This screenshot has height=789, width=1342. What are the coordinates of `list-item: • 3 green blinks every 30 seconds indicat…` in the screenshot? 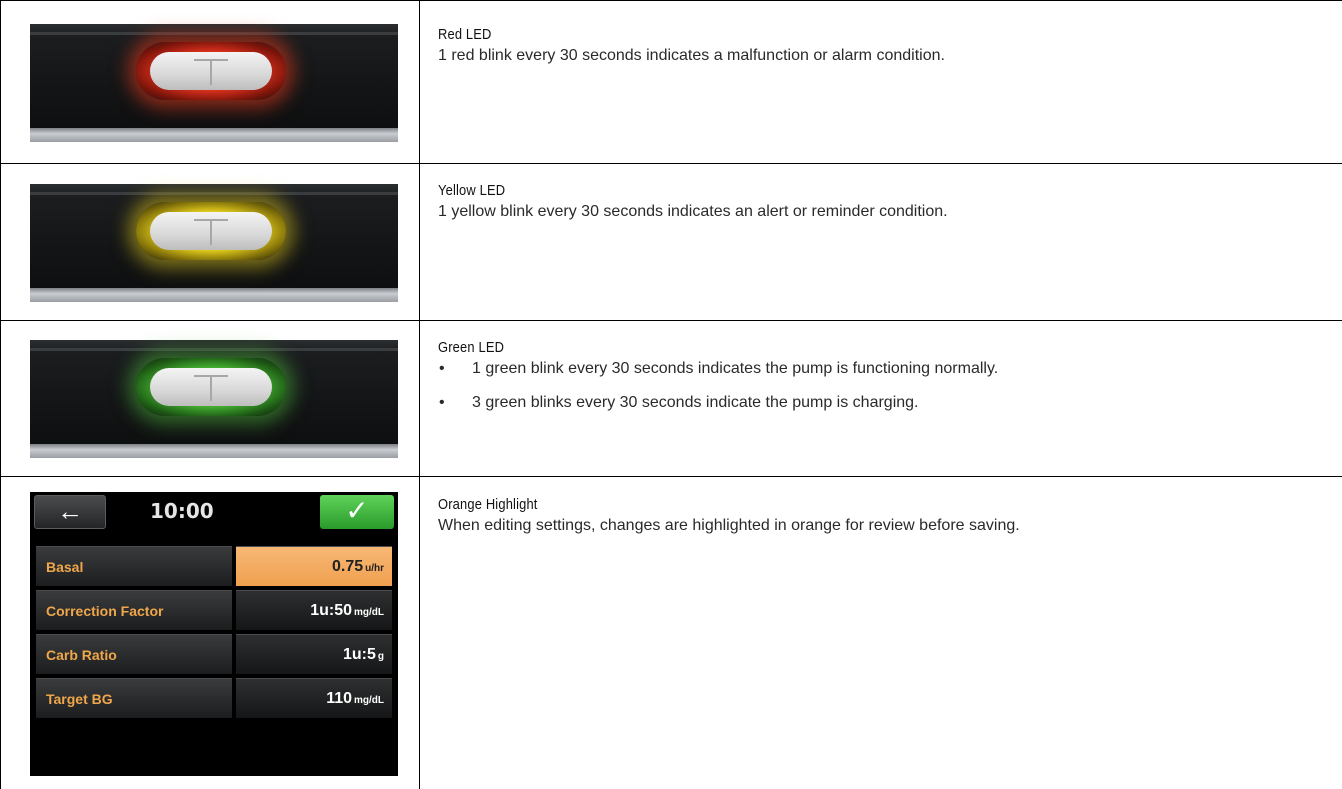 It's located at (878, 403).